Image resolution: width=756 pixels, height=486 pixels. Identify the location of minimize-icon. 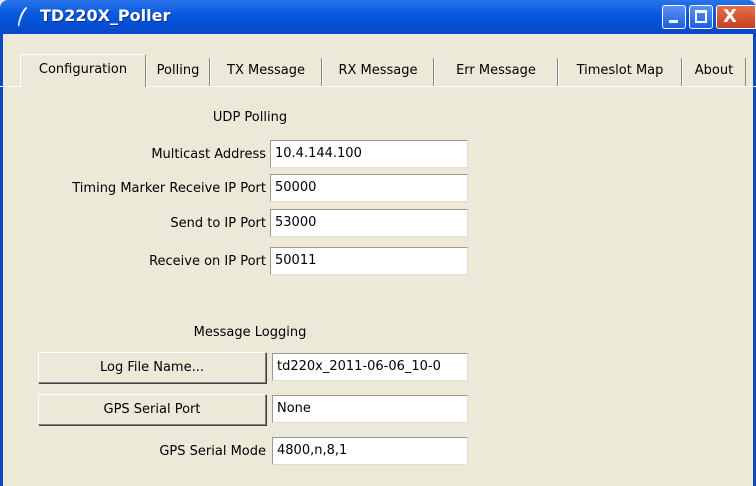
(673, 21).